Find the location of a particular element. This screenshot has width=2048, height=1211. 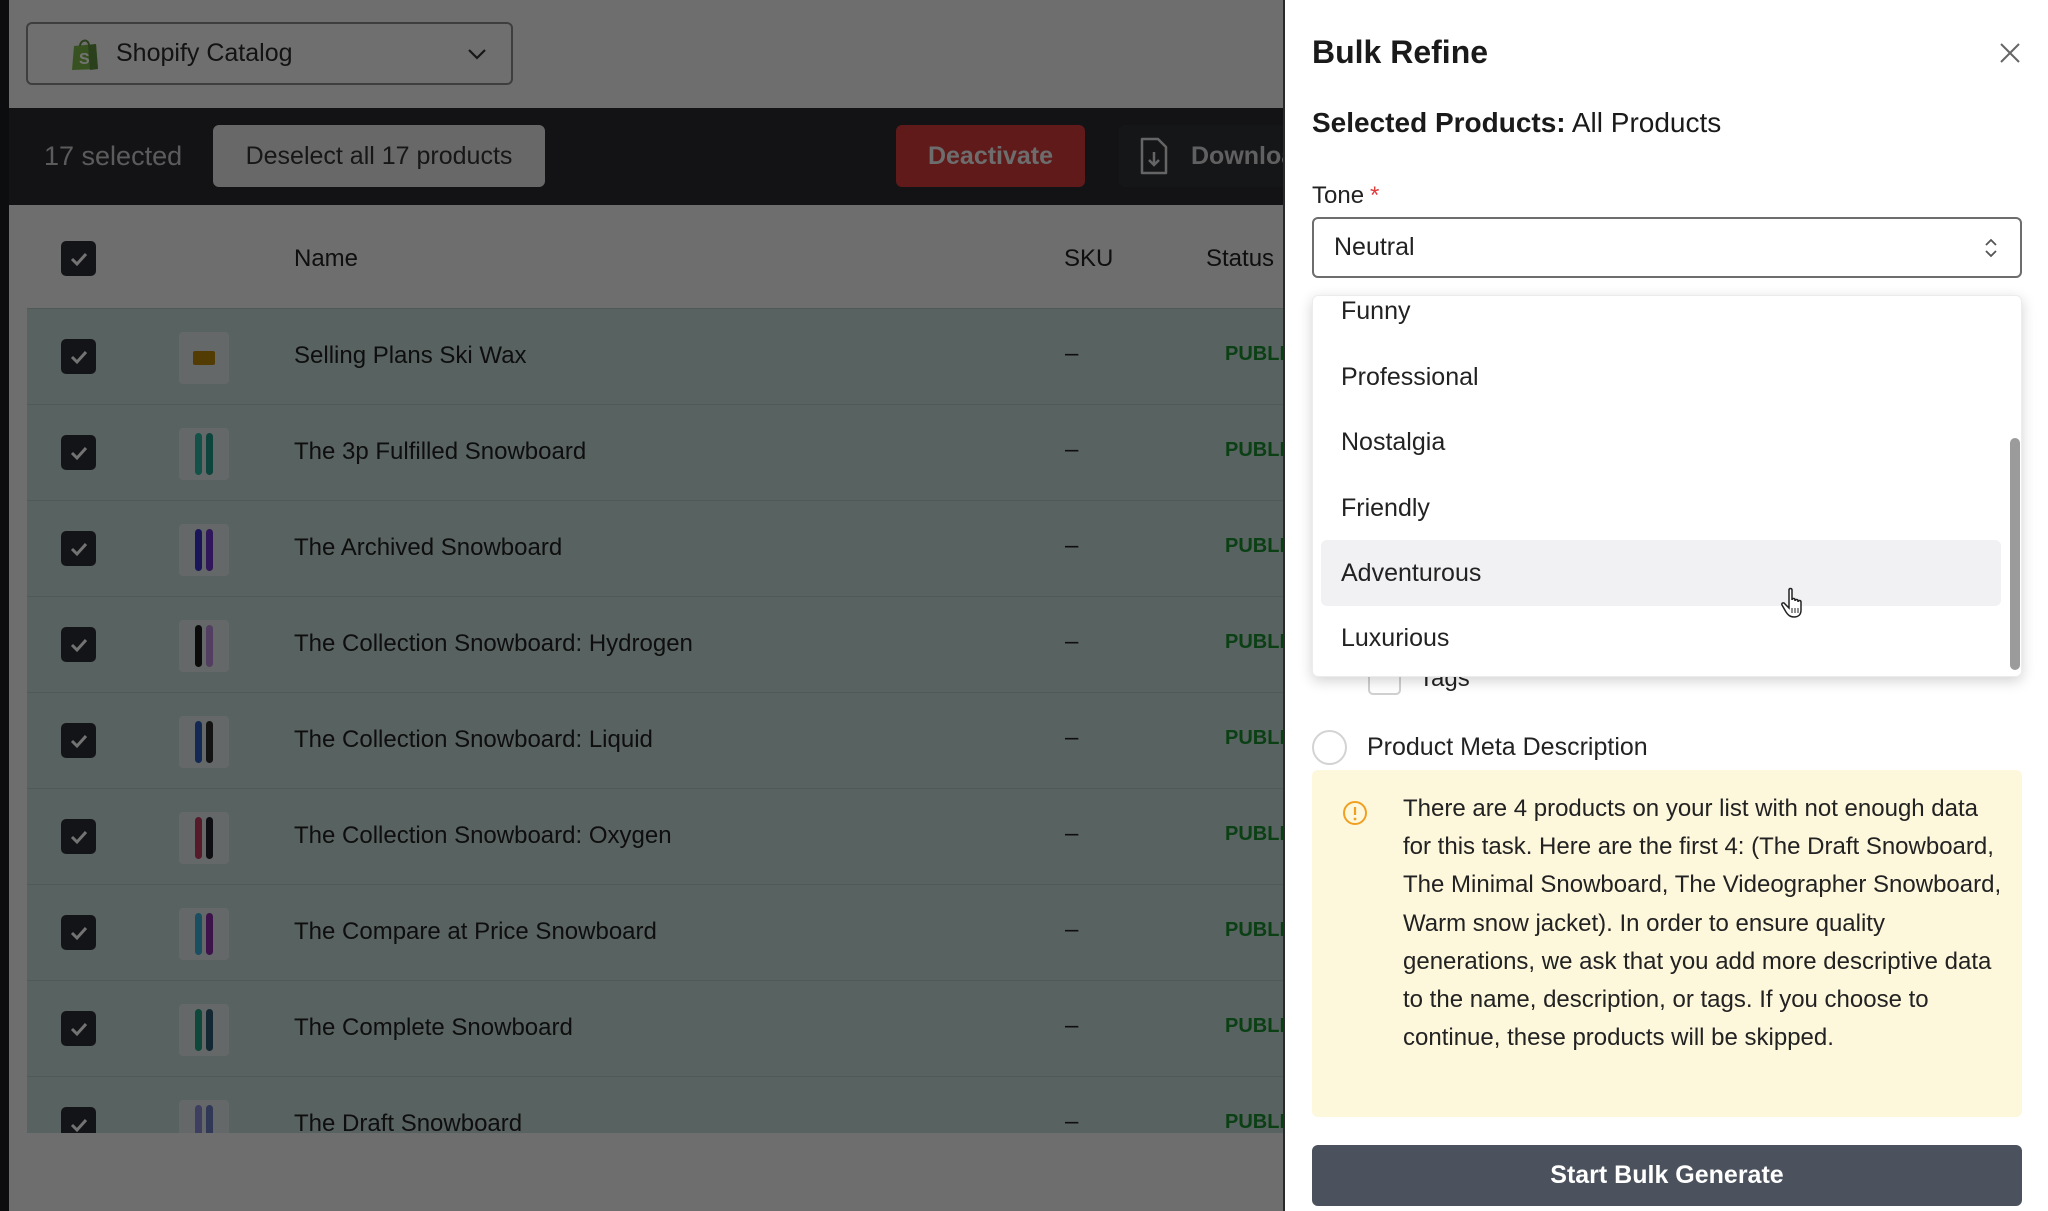

tone-select: Neutral is located at coordinates (1667, 247).